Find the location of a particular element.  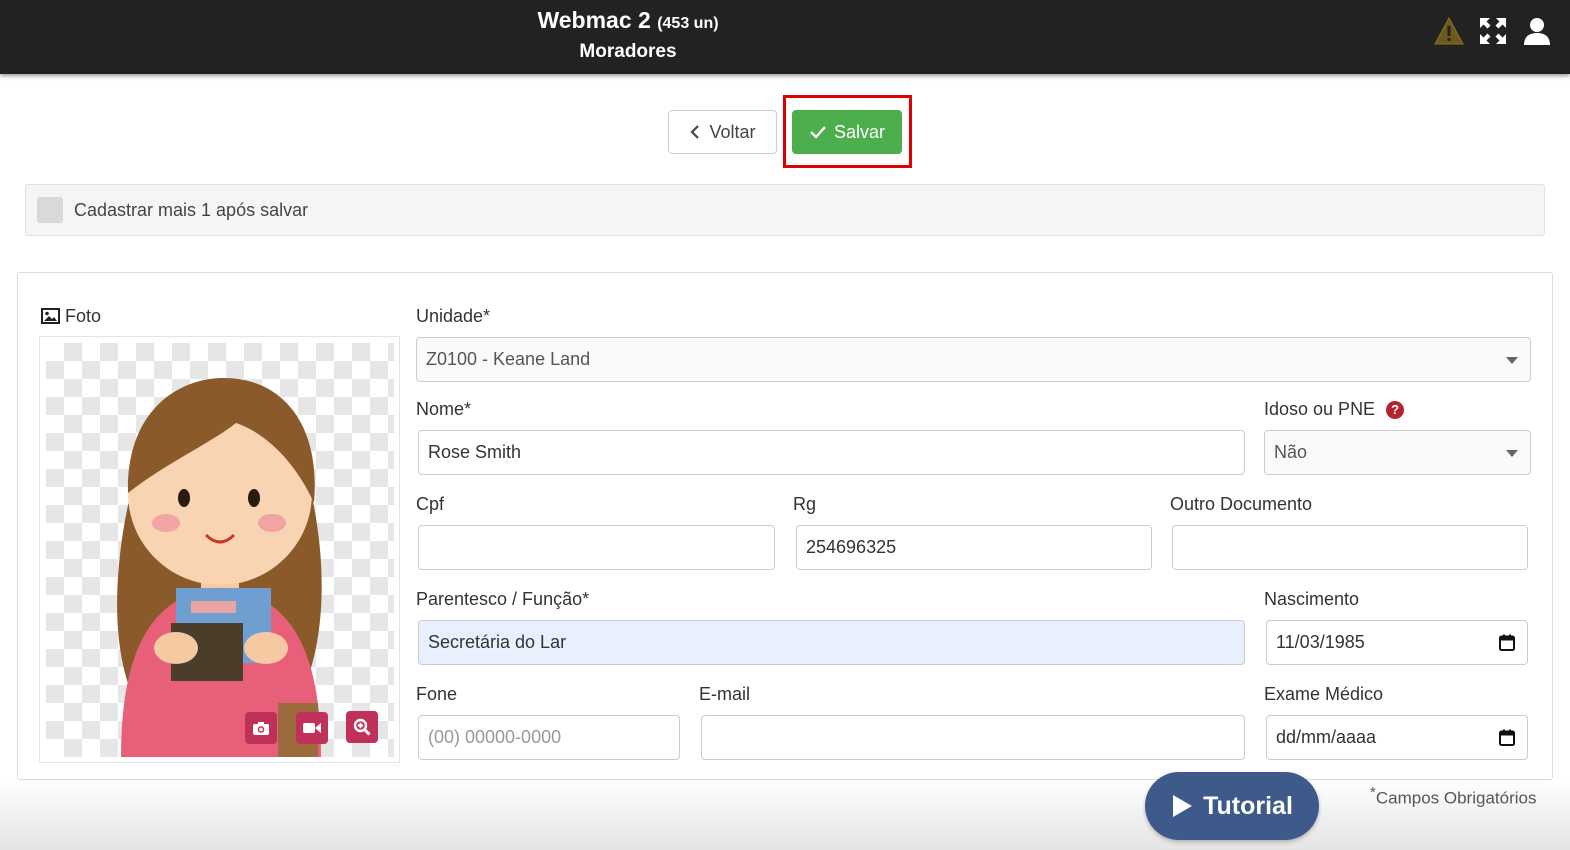

exame-medico-value: dd/mm/aaaa is located at coordinates (1326, 737).